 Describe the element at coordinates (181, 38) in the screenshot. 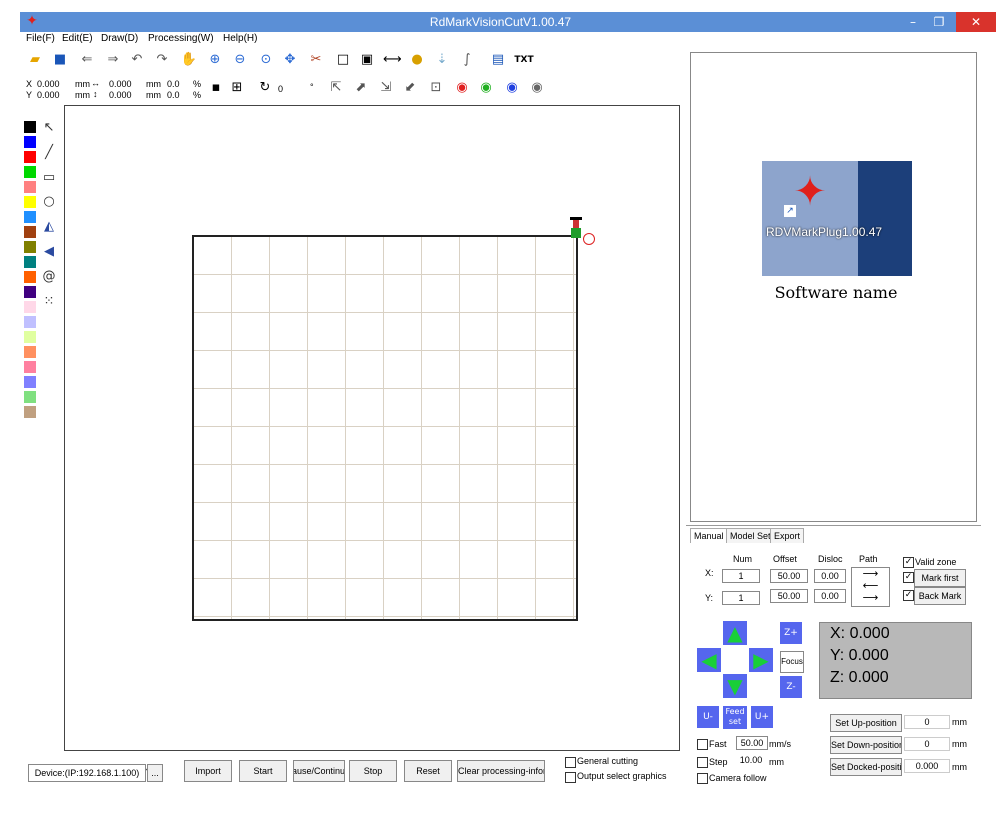

I see `menu-processing: Processing(W)` at that location.